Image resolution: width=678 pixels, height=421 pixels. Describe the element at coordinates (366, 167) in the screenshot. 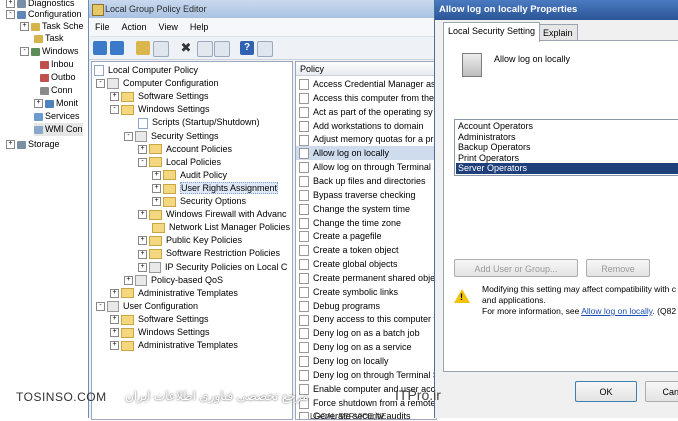

I see `policy-list-item: Allow log on through Terminal S` at that location.